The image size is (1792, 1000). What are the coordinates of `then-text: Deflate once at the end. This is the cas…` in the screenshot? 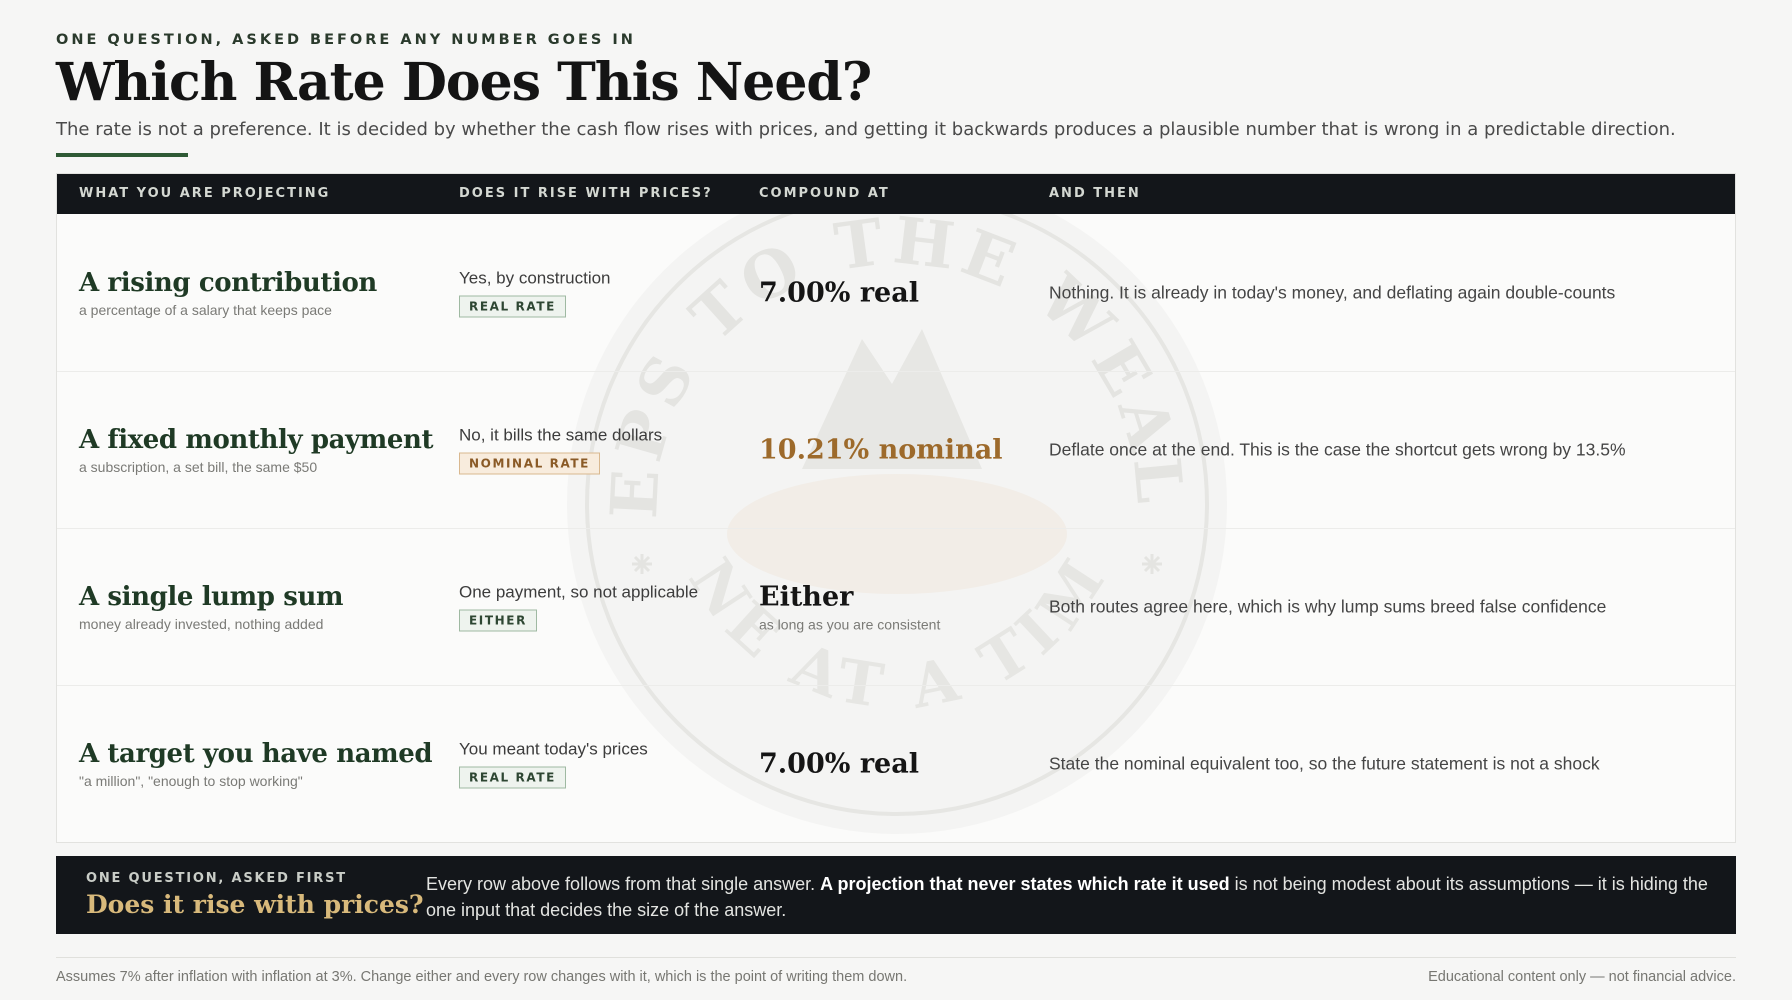 It's located at (1337, 449).